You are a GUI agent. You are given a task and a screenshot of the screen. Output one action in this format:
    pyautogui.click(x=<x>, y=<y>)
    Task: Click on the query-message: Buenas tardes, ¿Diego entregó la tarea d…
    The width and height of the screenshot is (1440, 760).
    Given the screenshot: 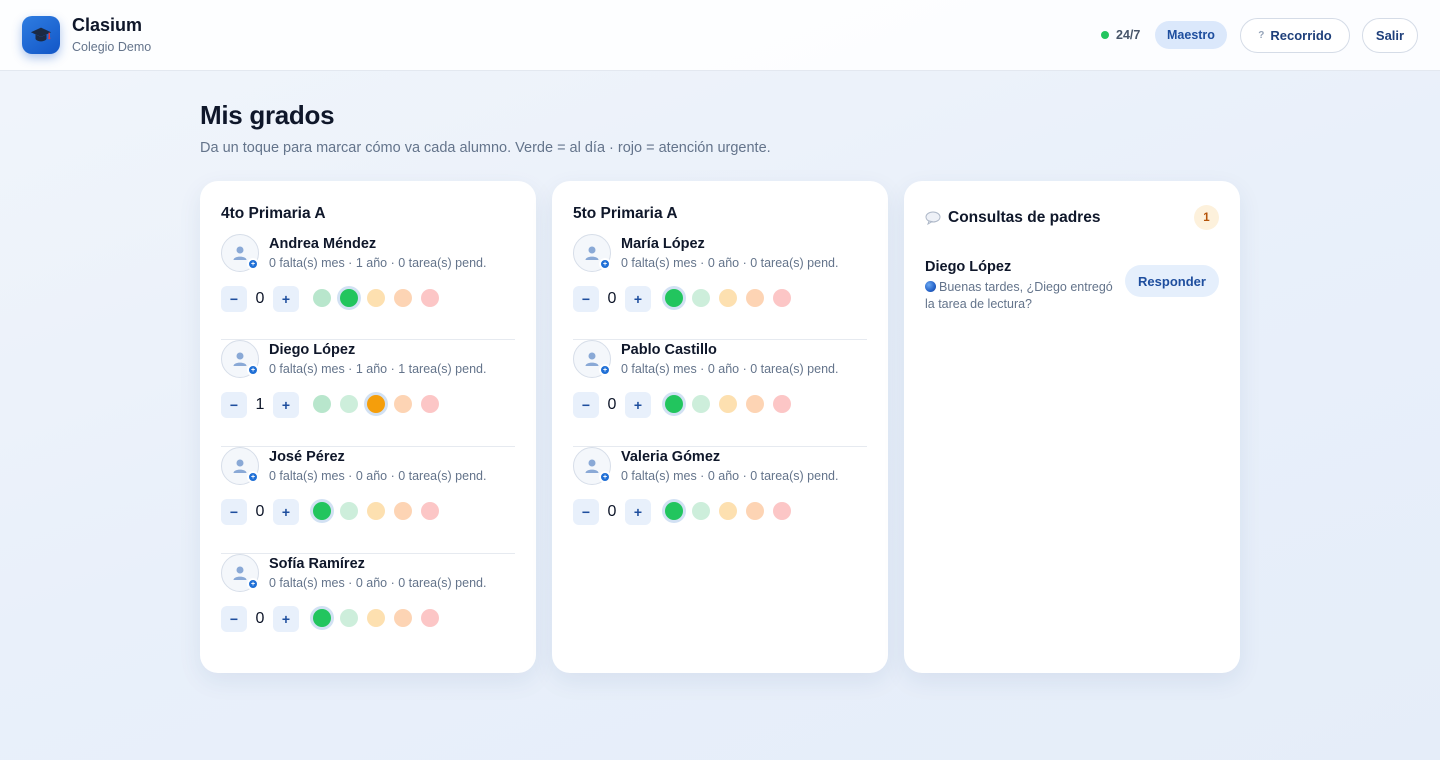 What is the action you would take?
    pyautogui.click(x=1020, y=296)
    